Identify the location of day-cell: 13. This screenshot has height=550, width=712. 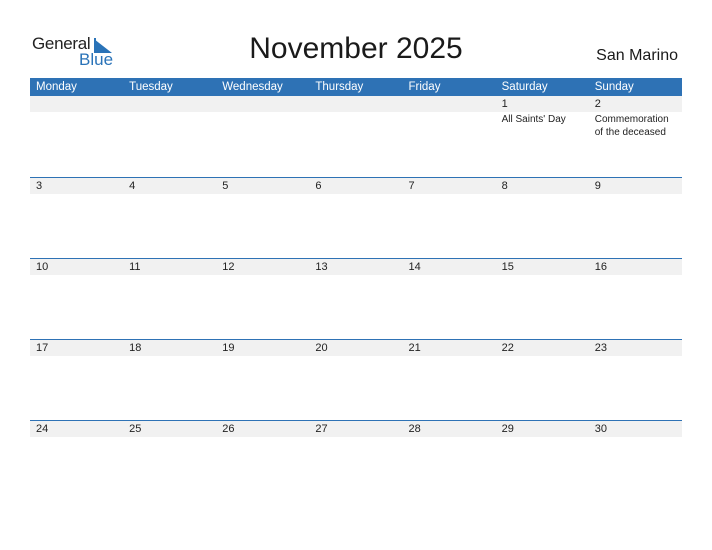
(355, 299).